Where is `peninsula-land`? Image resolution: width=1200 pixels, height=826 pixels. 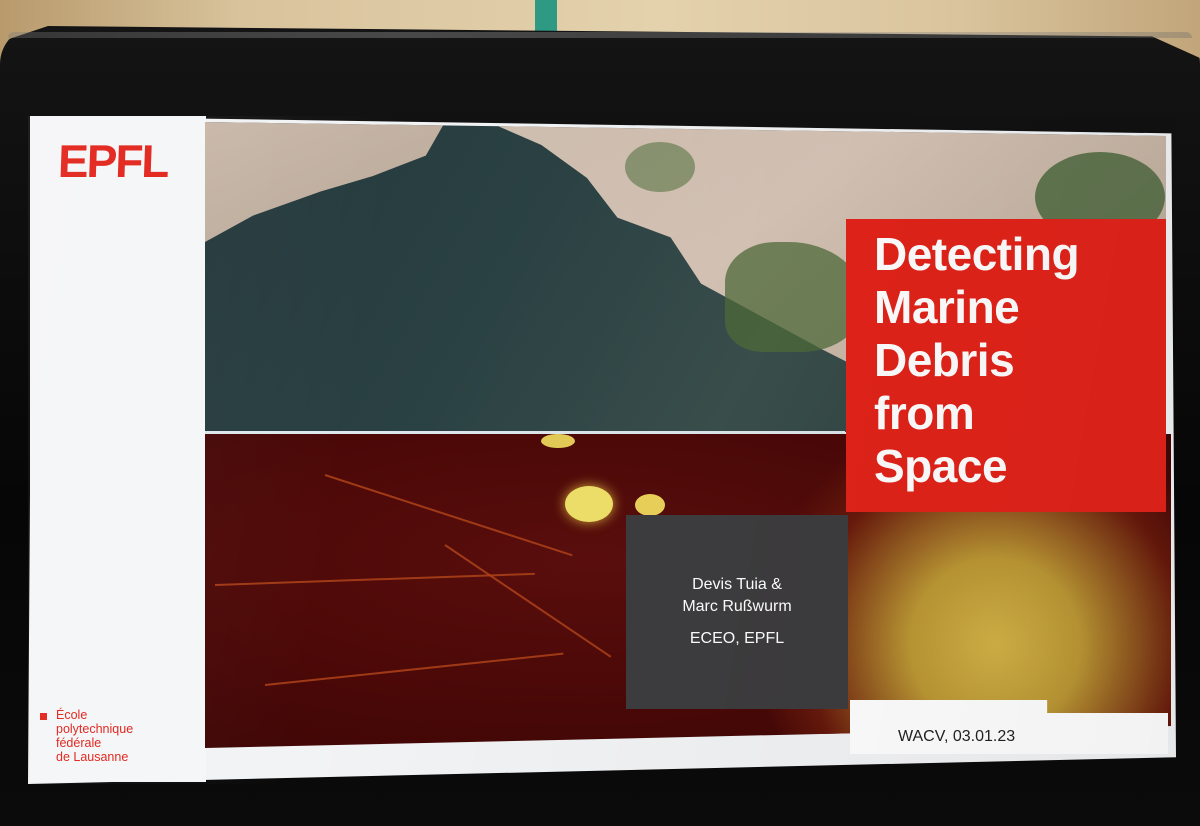 peninsula-land is located at coordinates (325, 182).